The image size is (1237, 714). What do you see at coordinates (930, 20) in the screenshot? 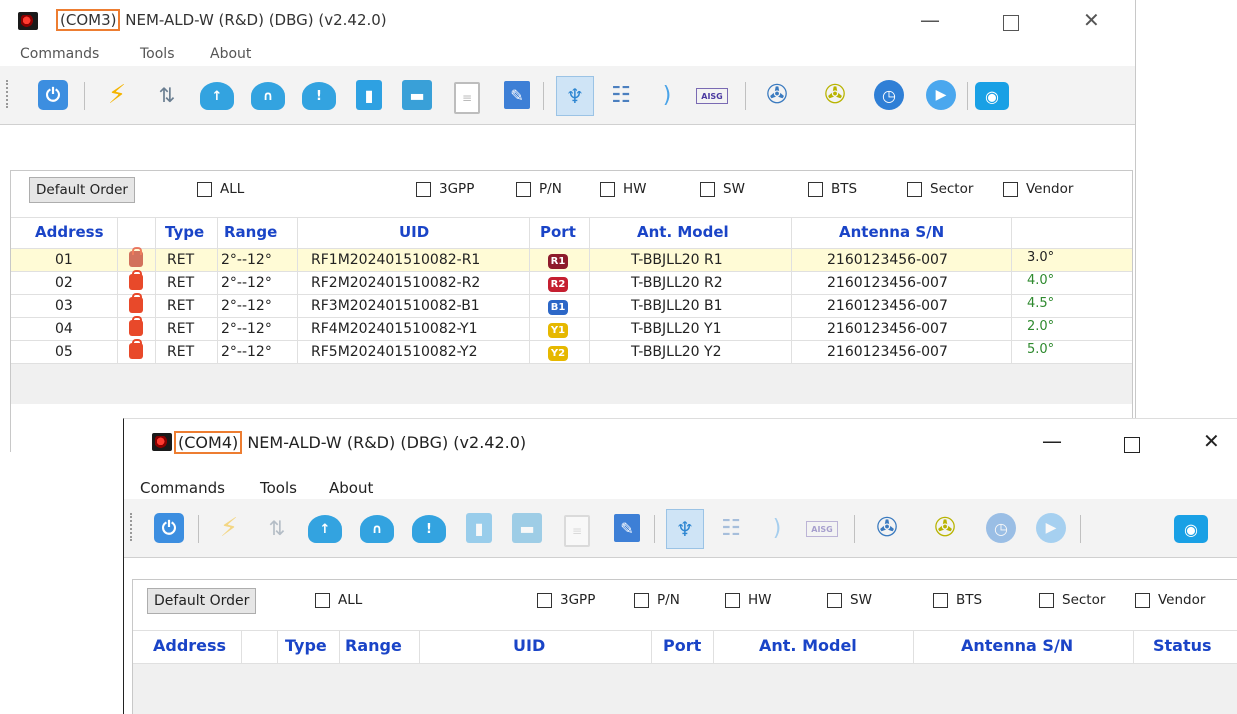
I see `minimize-button: —` at bounding box center [930, 20].